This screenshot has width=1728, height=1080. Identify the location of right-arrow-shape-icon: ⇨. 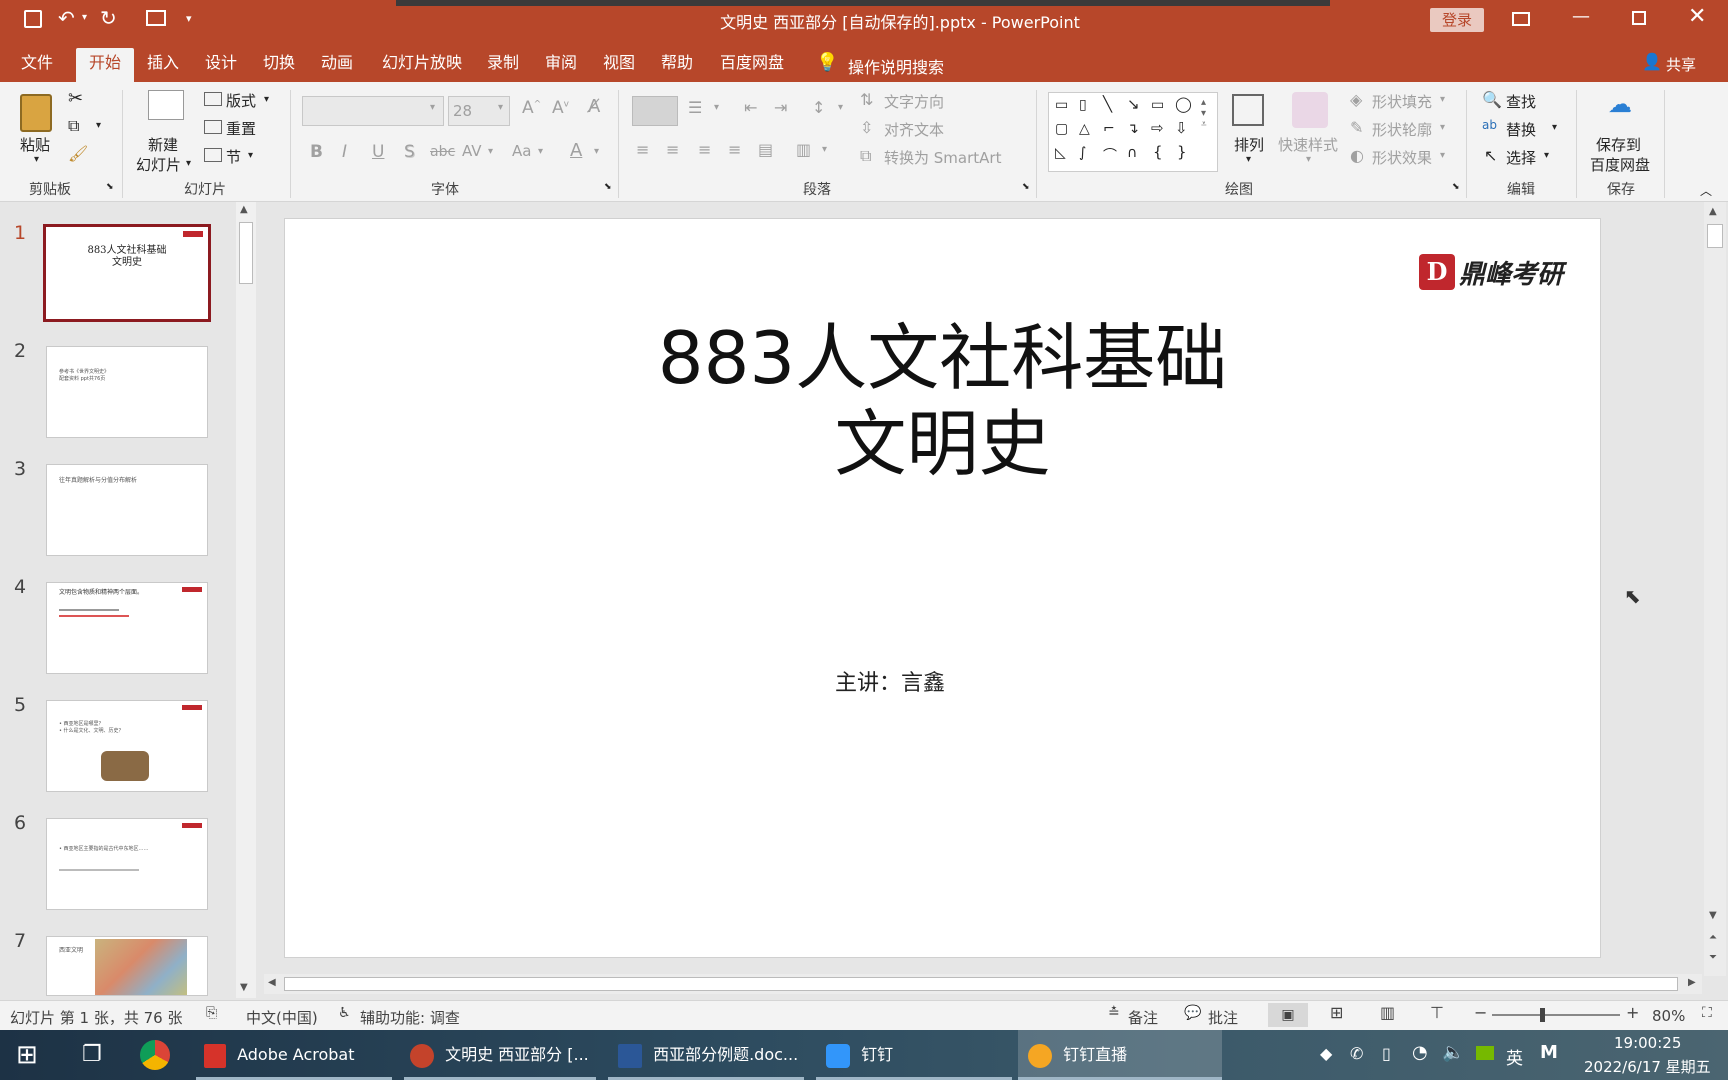
(1157, 128).